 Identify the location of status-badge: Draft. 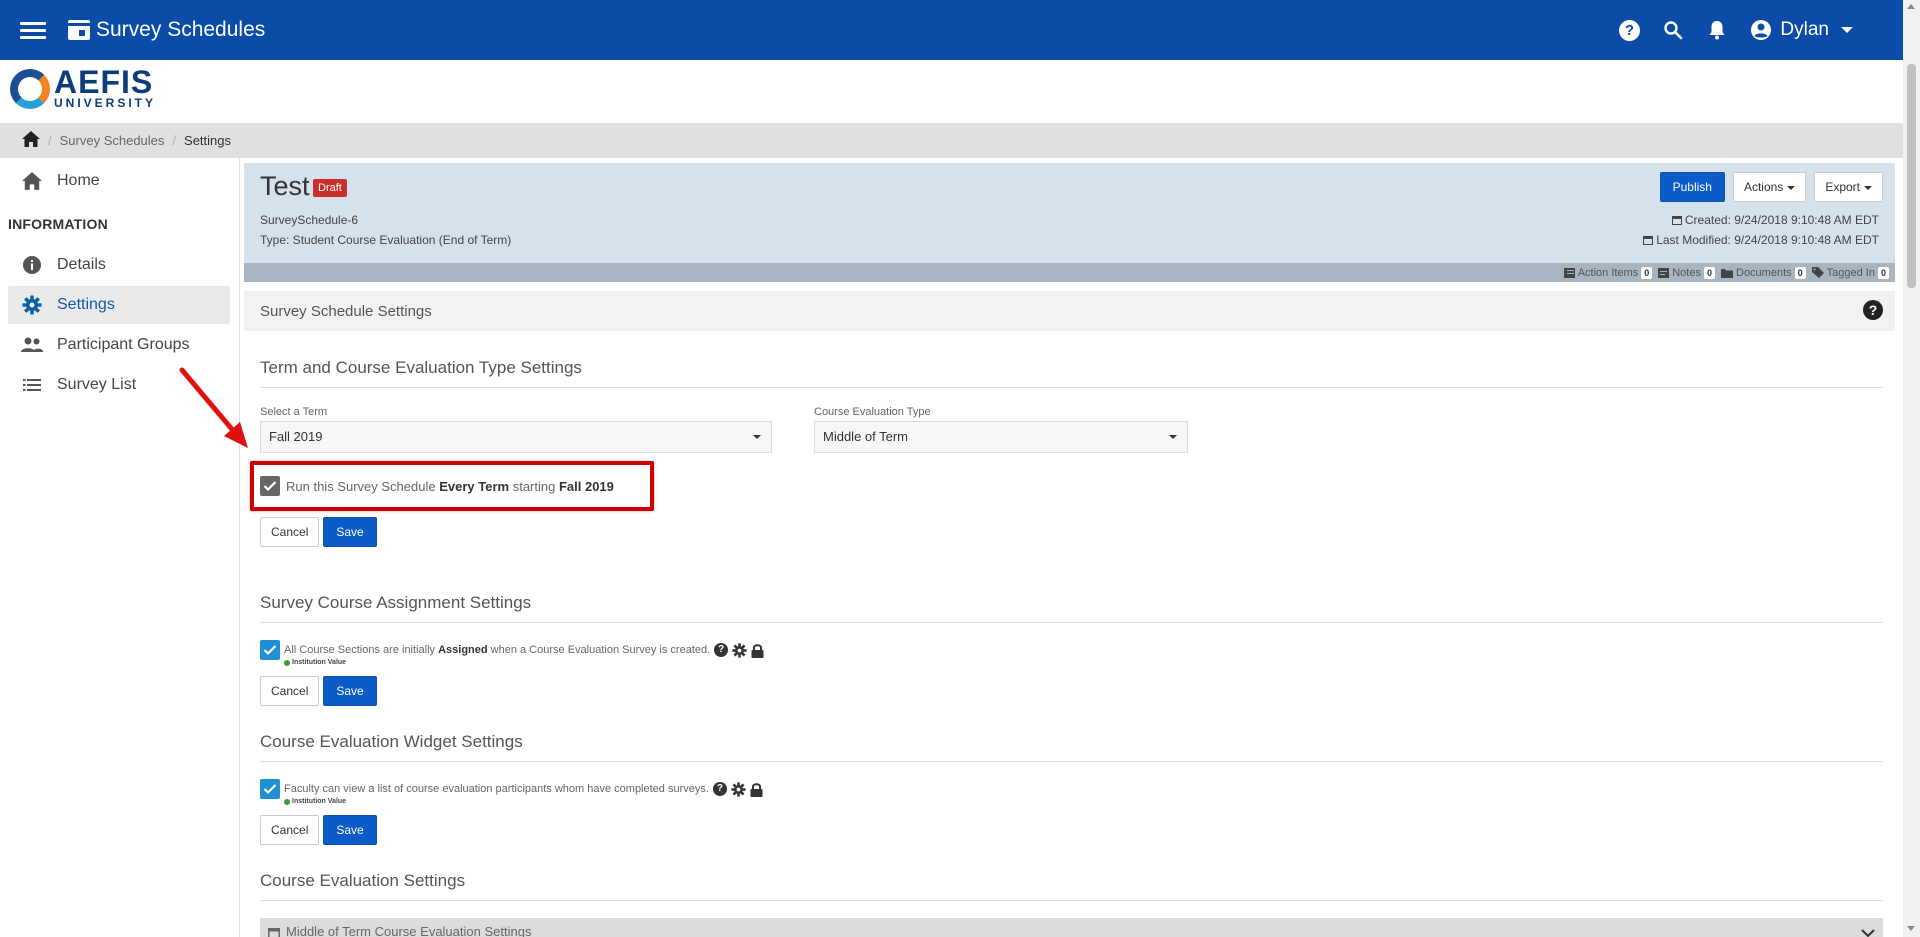
(330, 188).